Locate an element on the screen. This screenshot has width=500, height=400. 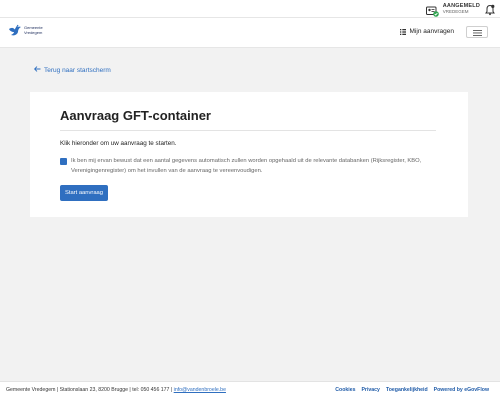
menu-button is located at coordinates (477, 32).